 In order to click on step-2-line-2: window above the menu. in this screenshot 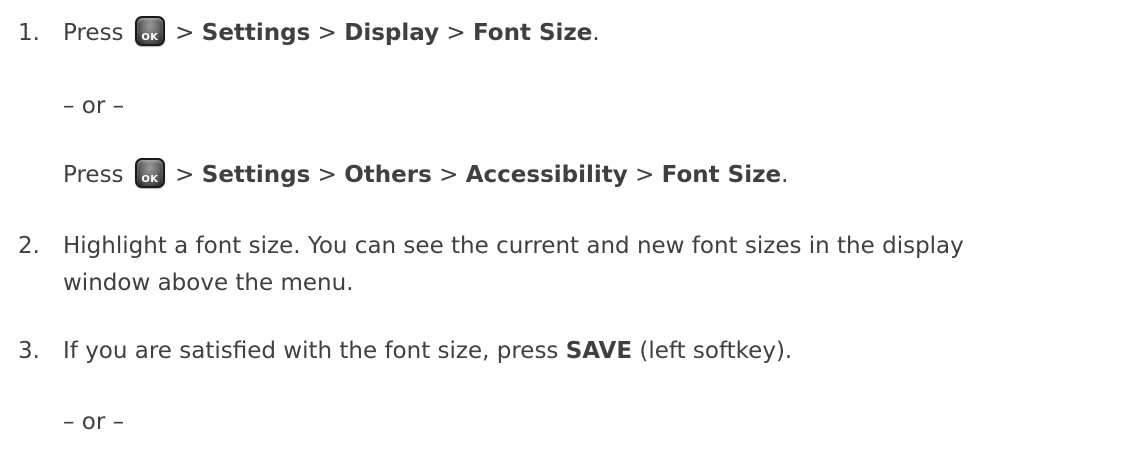, I will do `click(208, 283)`.